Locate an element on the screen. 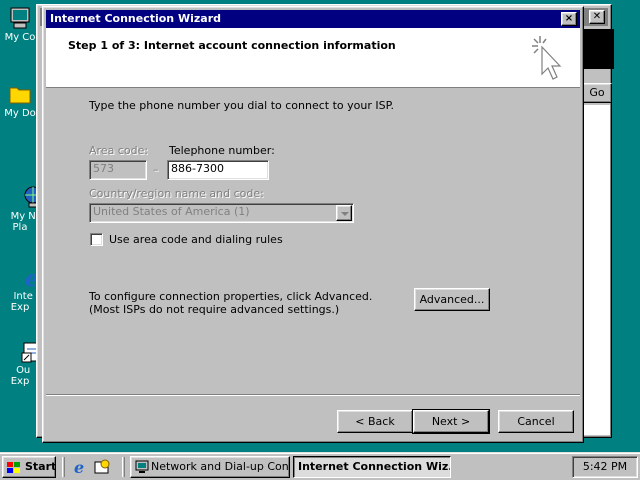 Image resolution: width=640 pixels, height=480 pixels. clock: 5:42 PM is located at coordinates (605, 466).